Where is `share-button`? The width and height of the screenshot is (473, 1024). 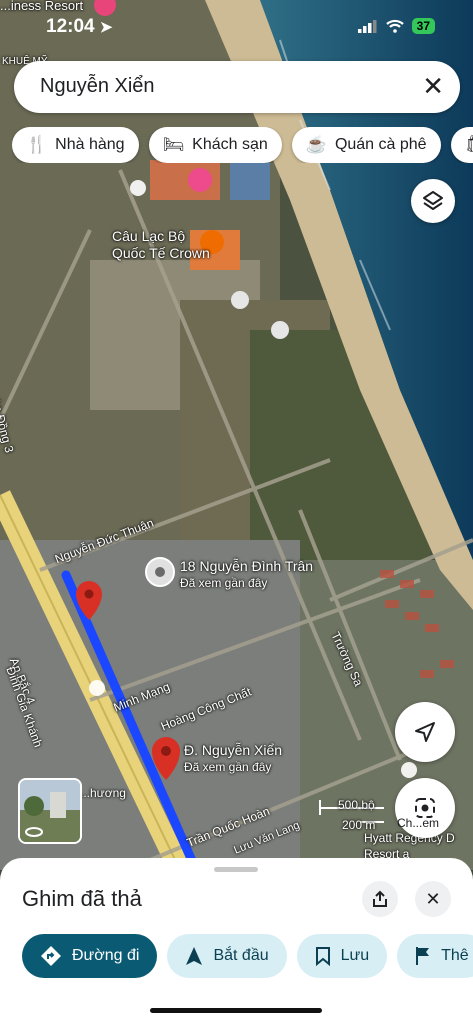 share-button is located at coordinates (380, 899).